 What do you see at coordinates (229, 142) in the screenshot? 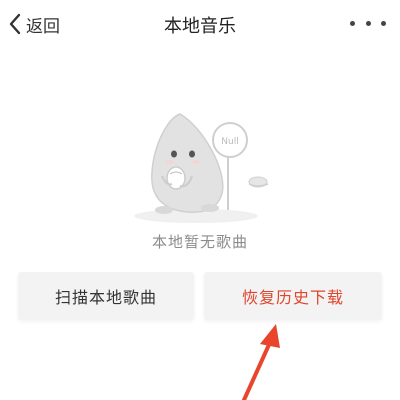
I see `null-sign-text: Null` at bounding box center [229, 142].